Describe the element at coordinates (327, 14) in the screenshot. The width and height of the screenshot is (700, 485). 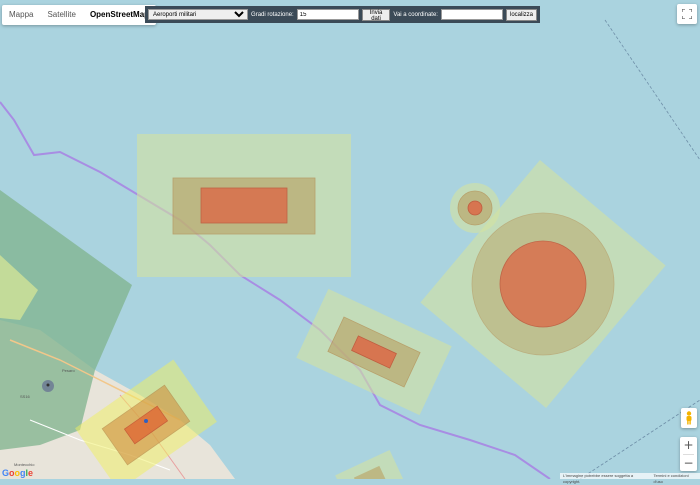
I see `rotation-input` at that location.